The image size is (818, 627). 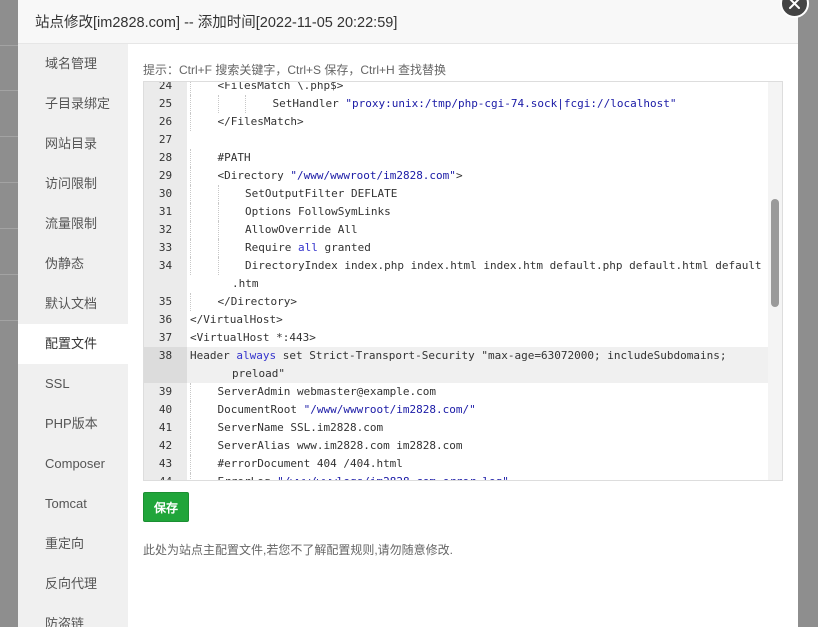 What do you see at coordinates (165, 212) in the screenshot?
I see `line-number: 31` at bounding box center [165, 212].